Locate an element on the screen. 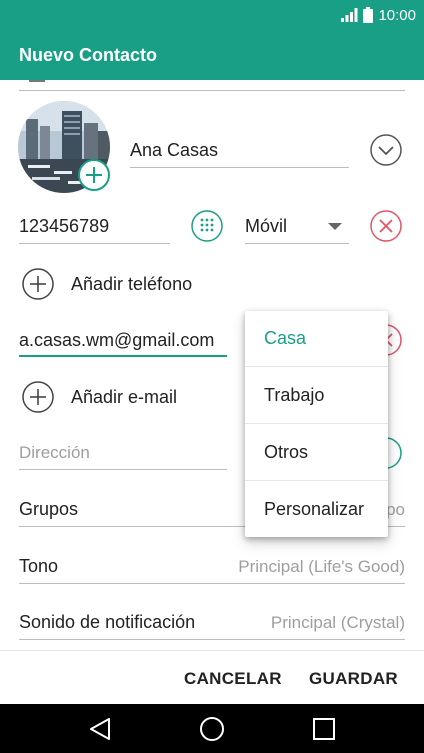 This screenshot has height=753, width=424. email-underline is located at coordinates (123, 356).